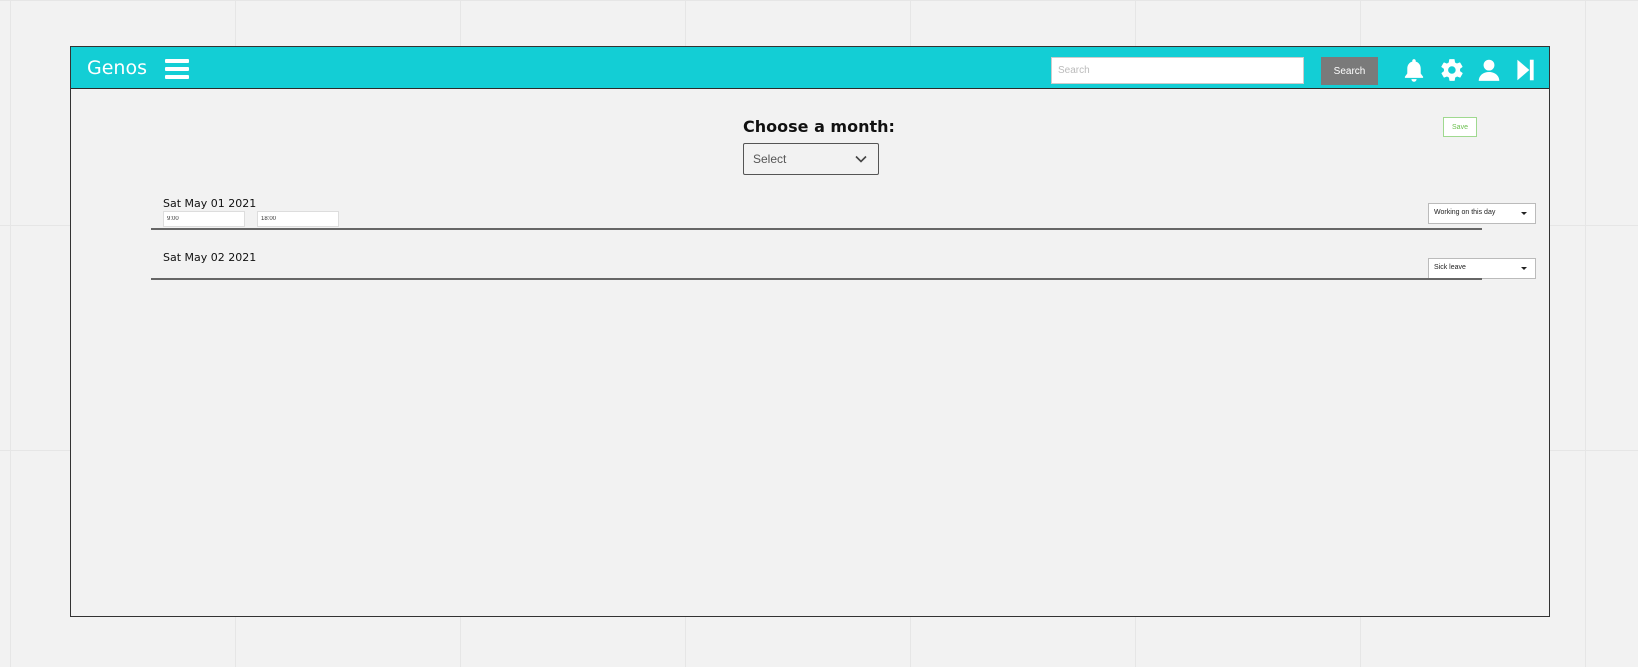  What do you see at coordinates (1465, 212) in the screenshot?
I see `day-status-value: Working on this day` at bounding box center [1465, 212].